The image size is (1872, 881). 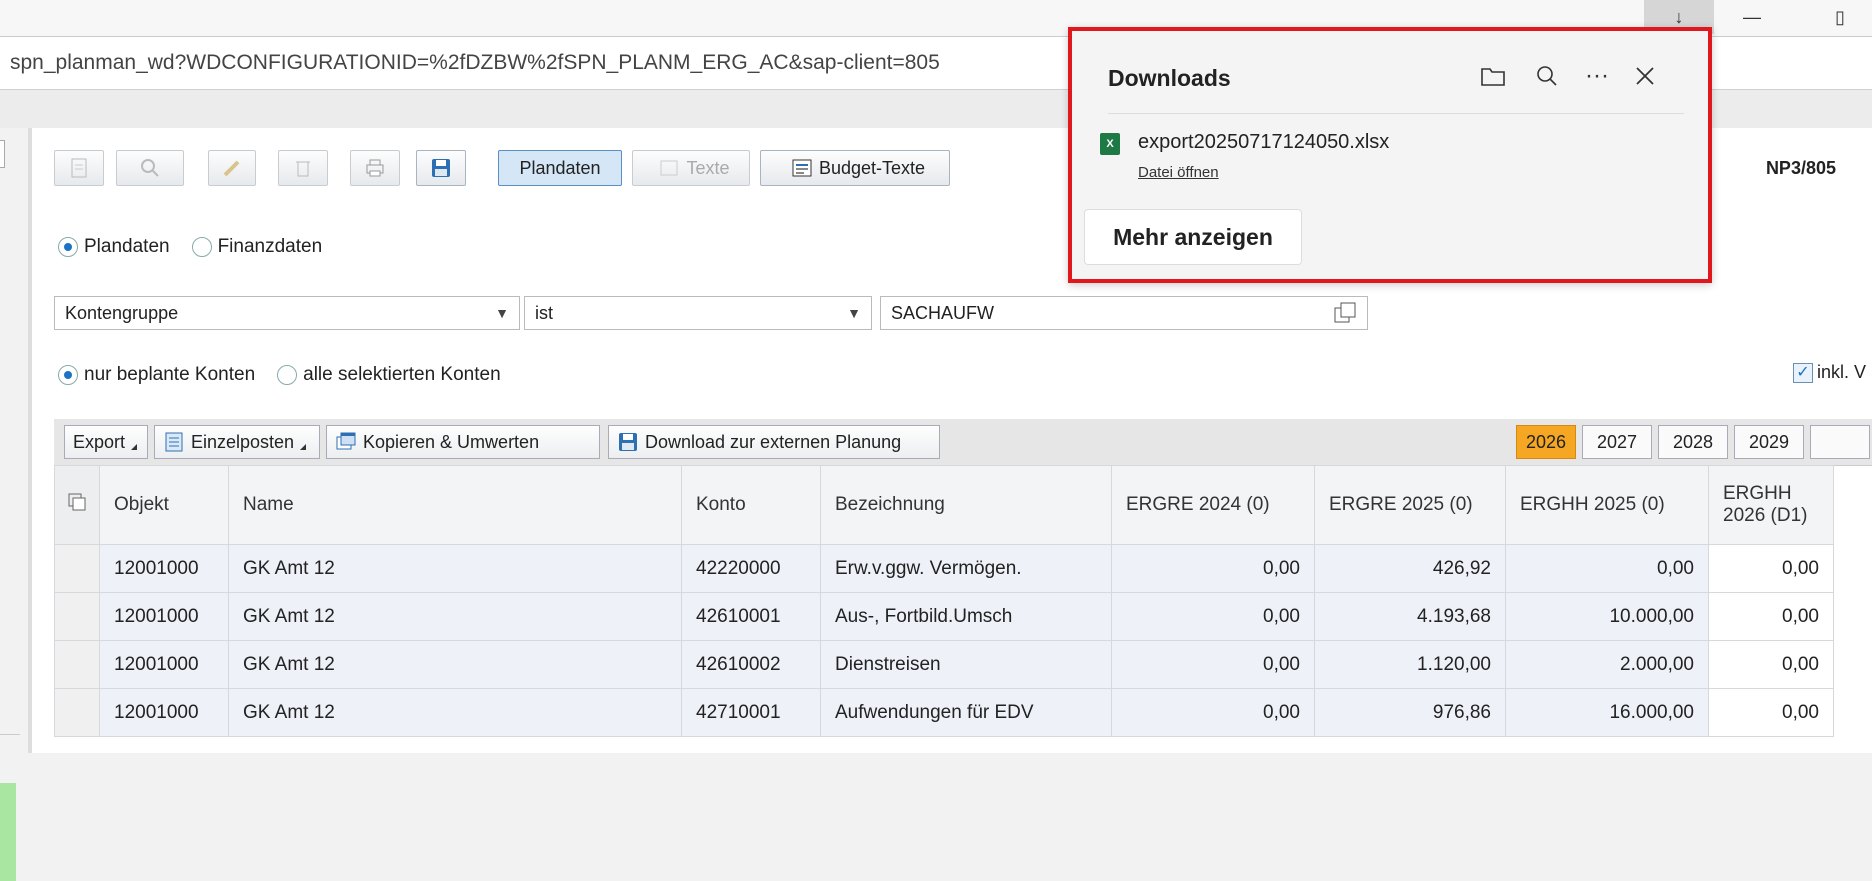 I want to click on edit-button, so click(x=232, y=168).